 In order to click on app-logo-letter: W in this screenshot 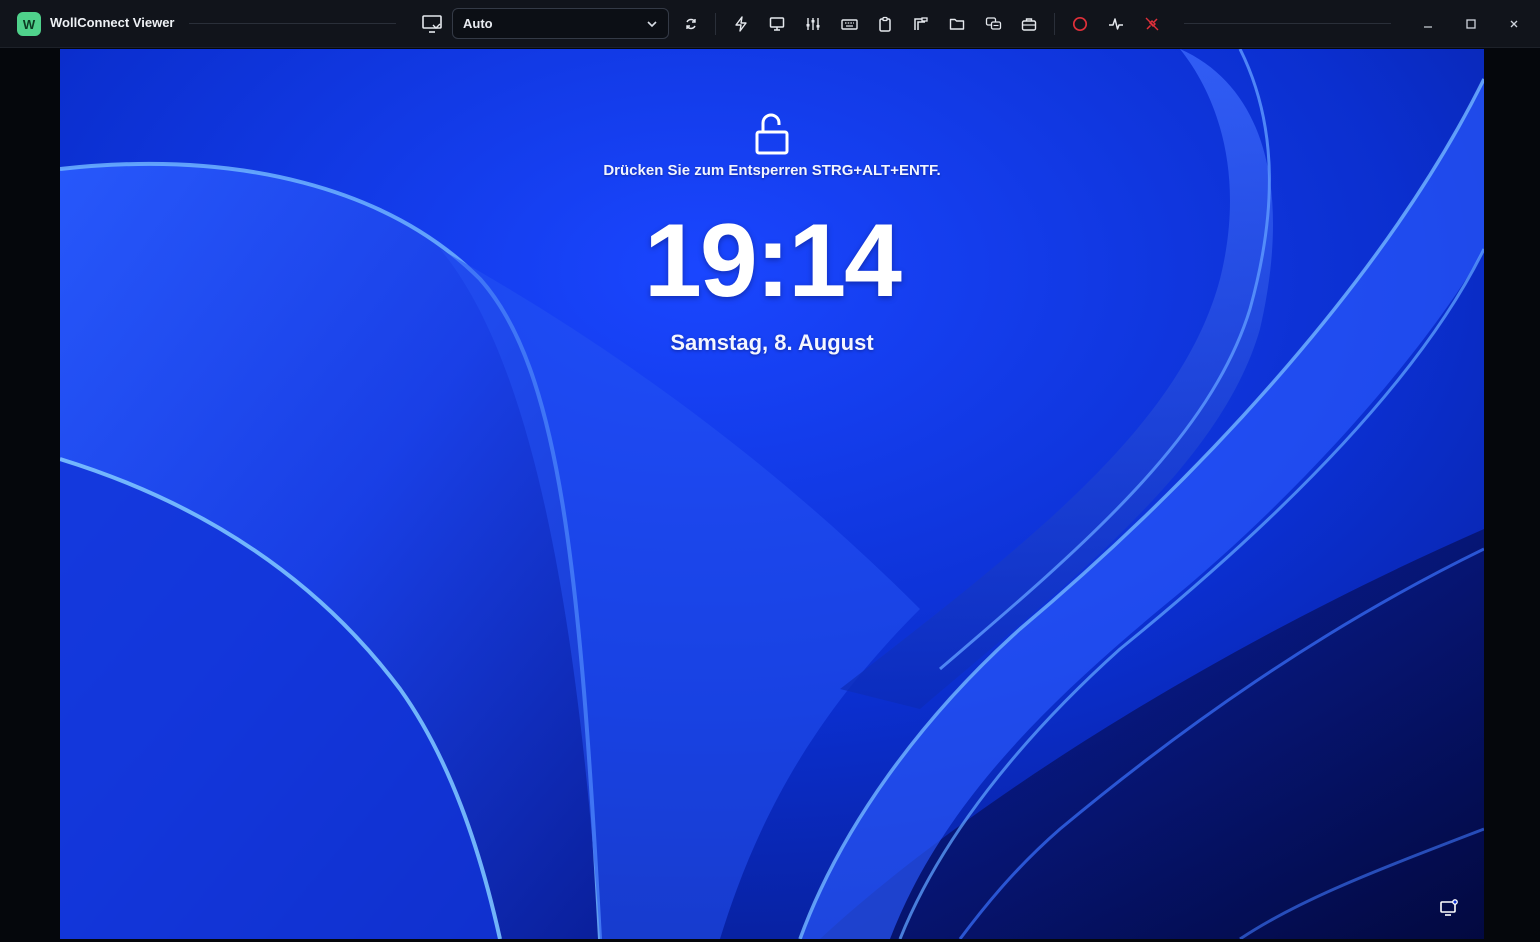, I will do `click(29, 24)`.